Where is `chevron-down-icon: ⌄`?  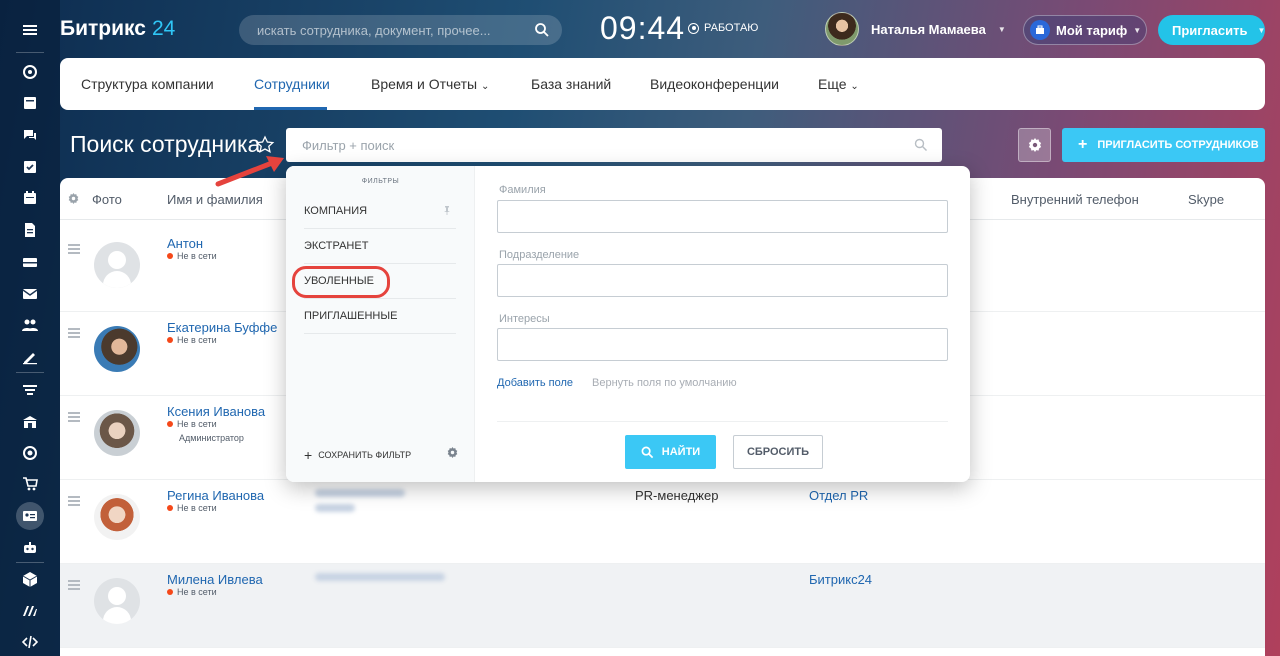
chevron-down-icon: ⌄ is located at coordinates (854, 86).